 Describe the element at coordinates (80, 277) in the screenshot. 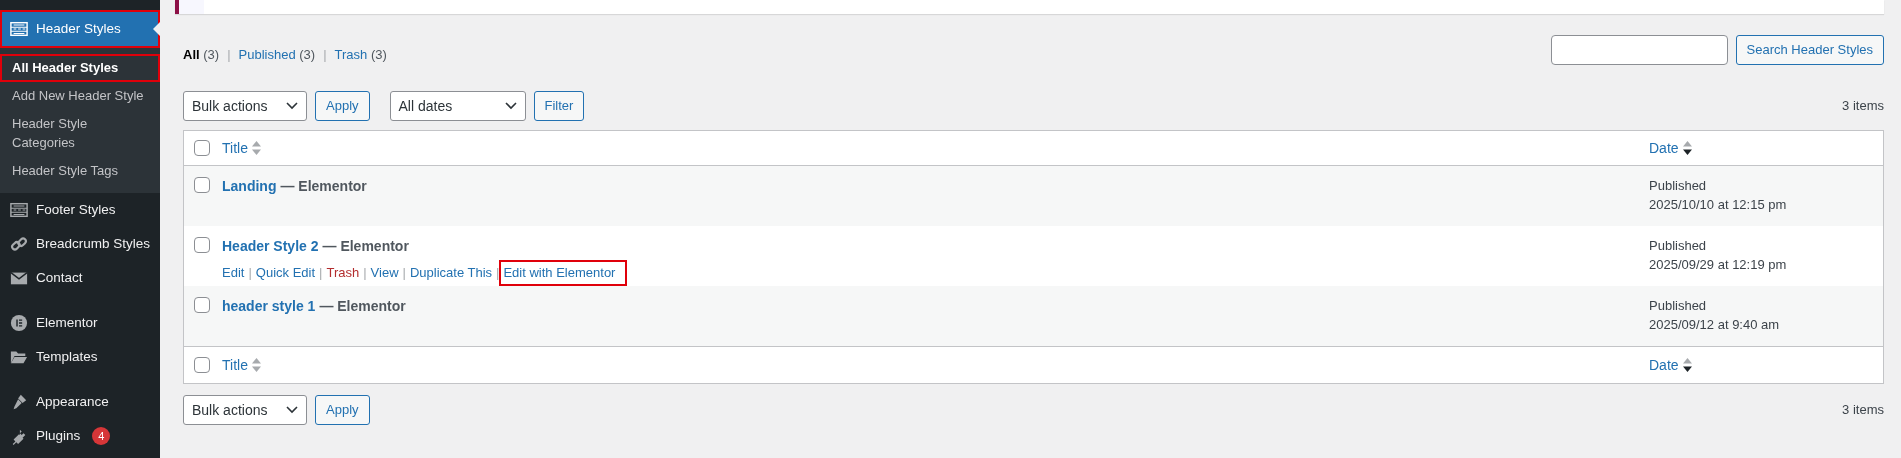

I see `menu-item: Contact` at that location.